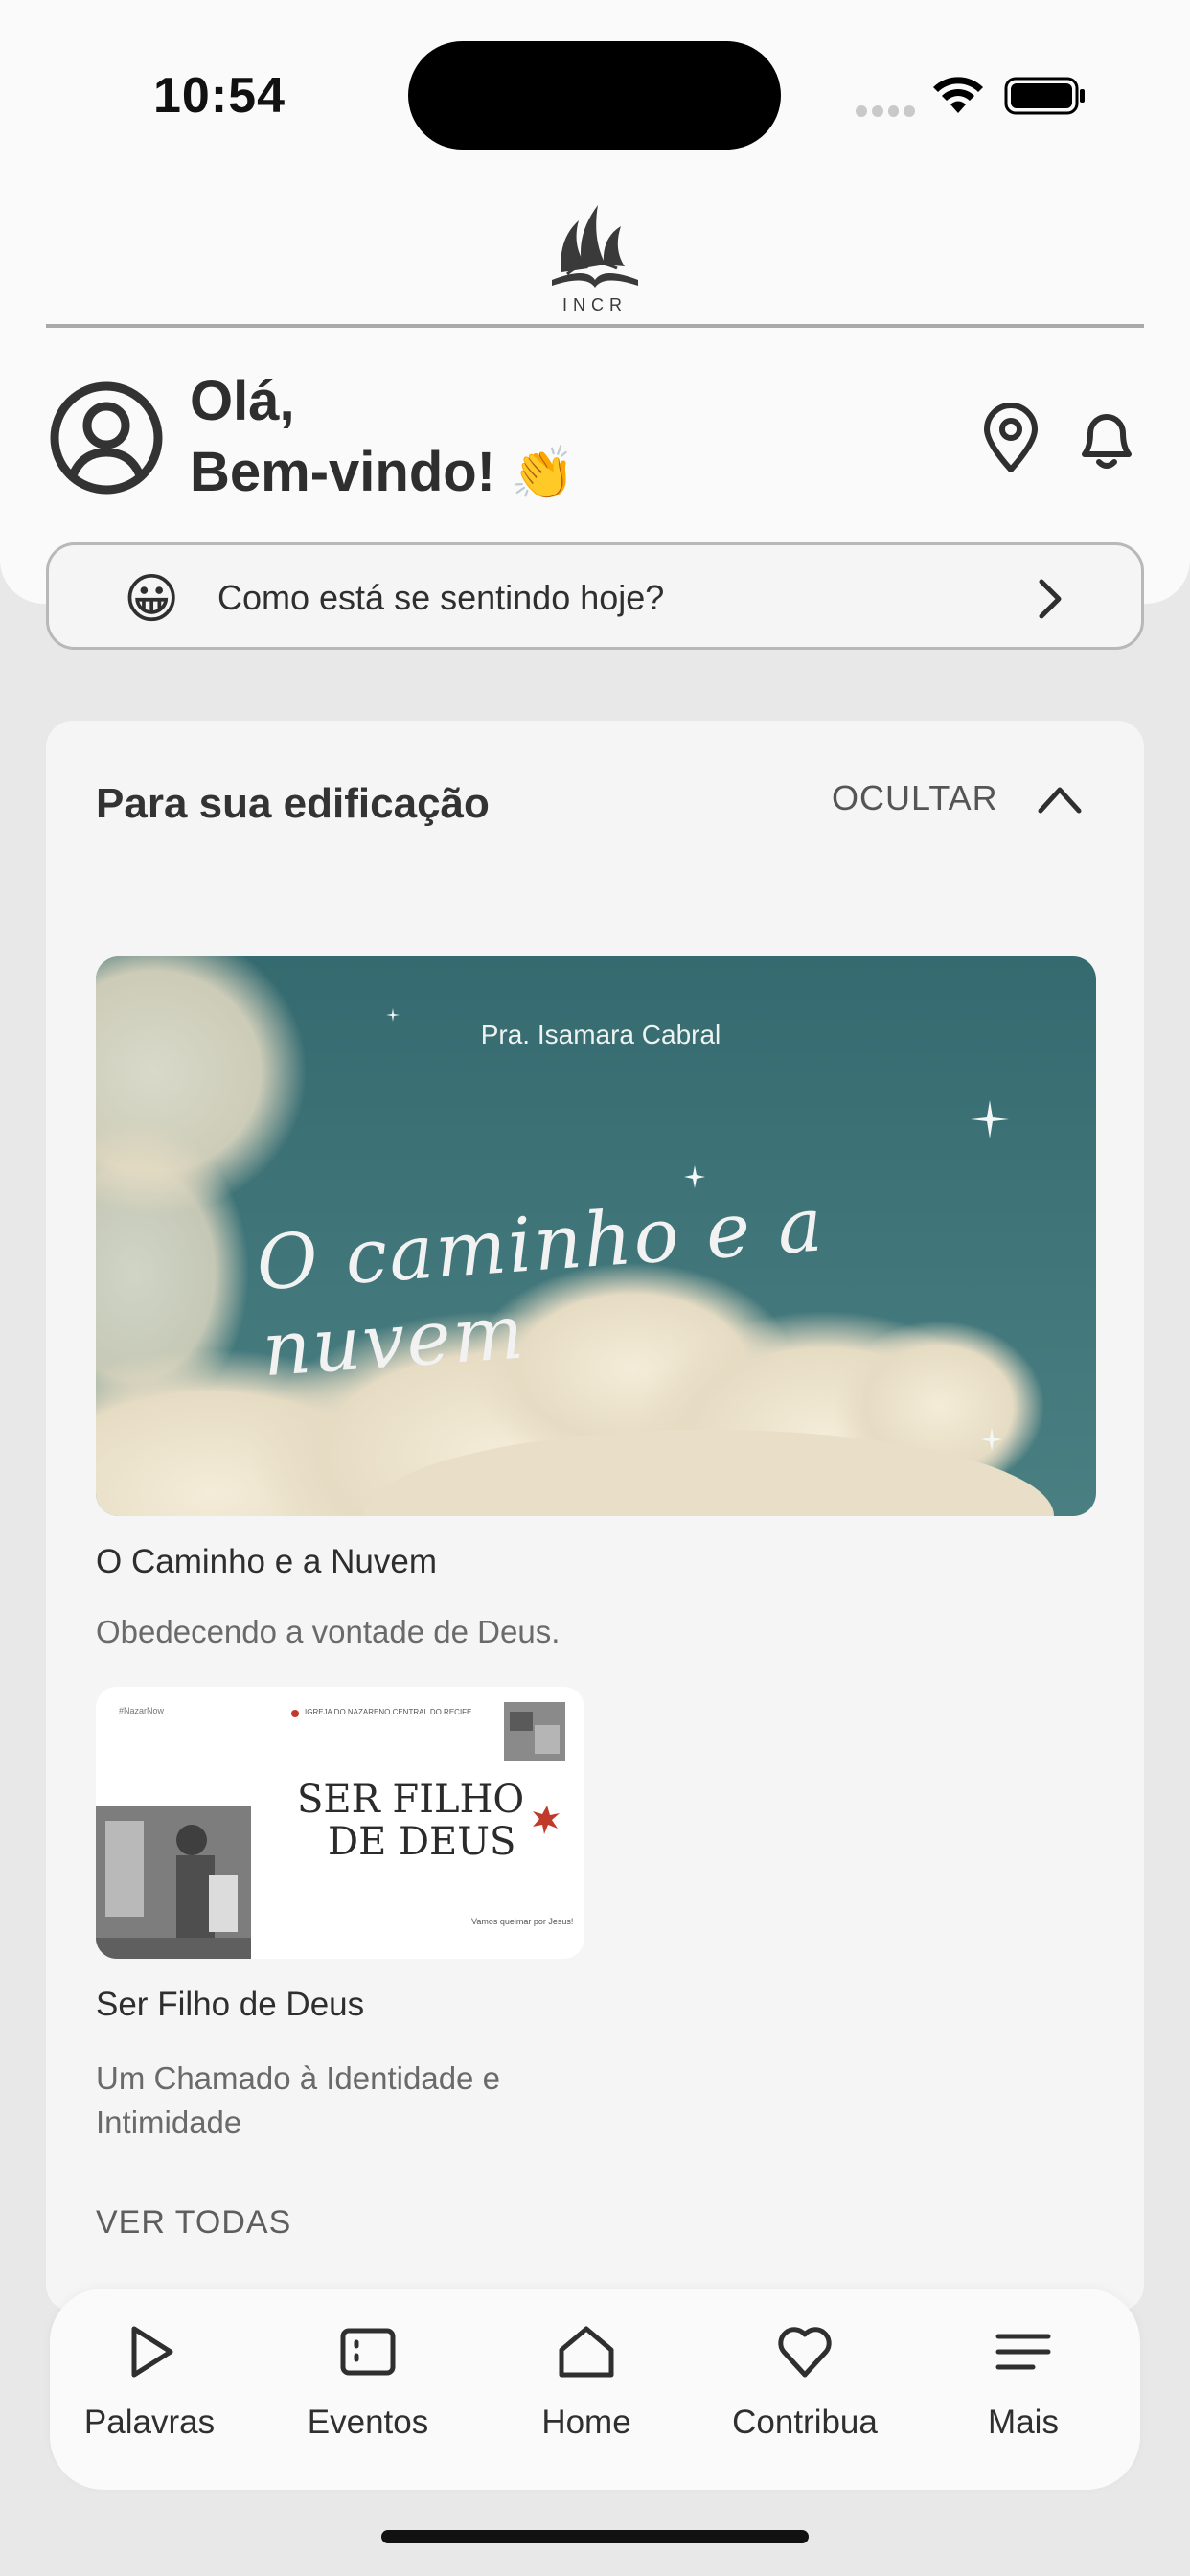 The image size is (1190, 2576). What do you see at coordinates (368, 2352) in the screenshot?
I see `events-icon` at bounding box center [368, 2352].